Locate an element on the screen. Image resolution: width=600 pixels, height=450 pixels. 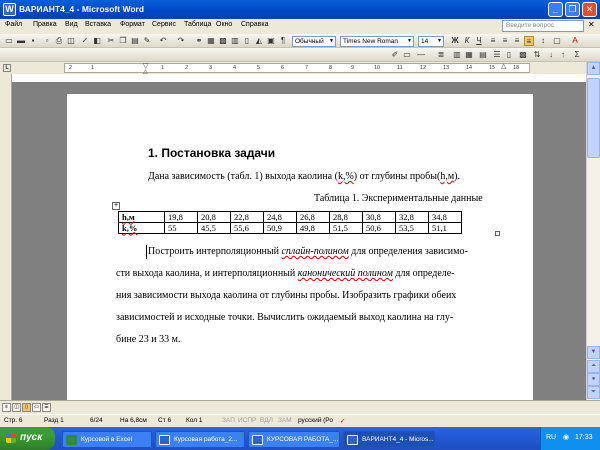
table-cell: 34,8 is located at coordinates (445, 217).